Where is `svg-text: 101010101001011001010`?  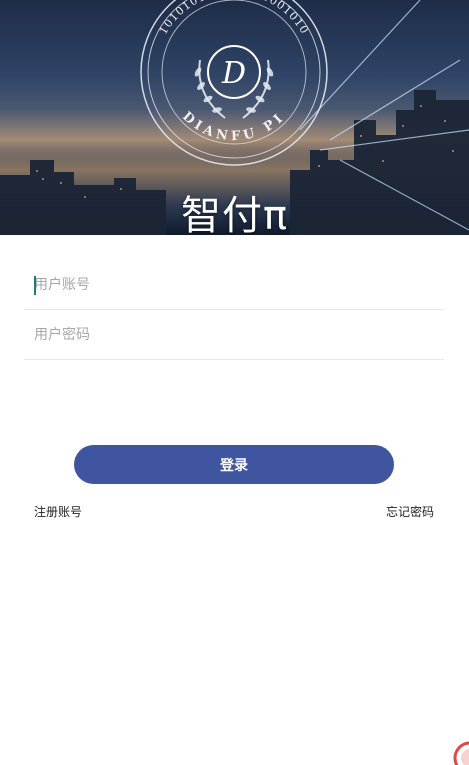 svg-text: 101010101001011001010 is located at coordinates (234, 18).